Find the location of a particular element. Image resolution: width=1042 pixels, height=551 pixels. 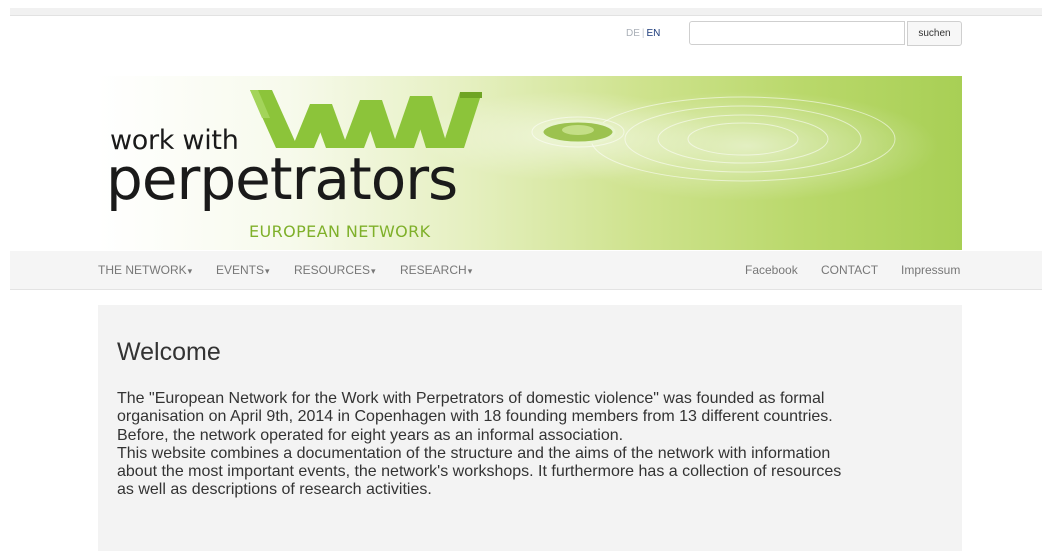

nav-facebook: Facebook is located at coordinates (771, 270).